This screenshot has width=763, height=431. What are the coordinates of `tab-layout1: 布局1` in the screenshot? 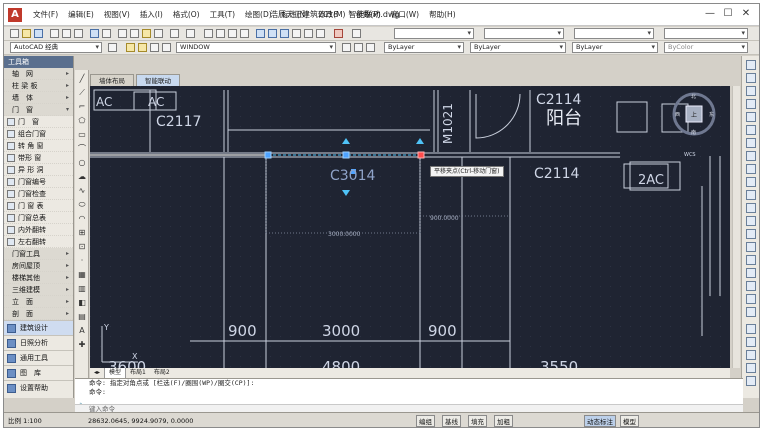 It's located at (138, 373).